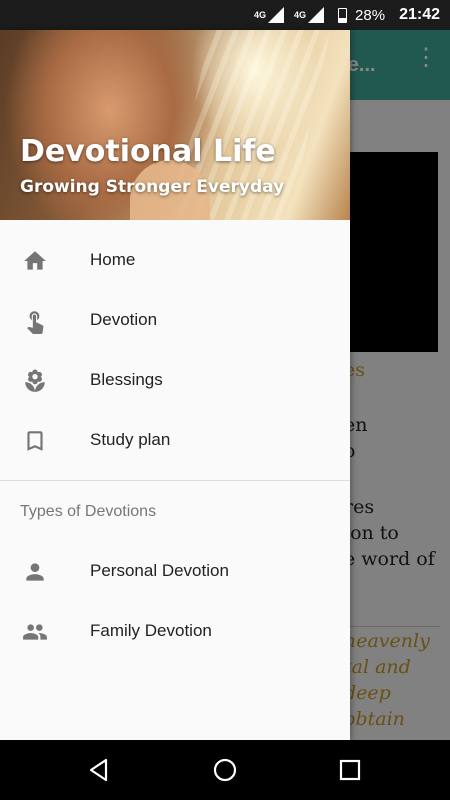 The height and width of the screenshot is (800, 450). What do you see at coordinates (175, 260) in the screenshot?
I see `menu-item-home: Home` at bounding box center [175, 260].